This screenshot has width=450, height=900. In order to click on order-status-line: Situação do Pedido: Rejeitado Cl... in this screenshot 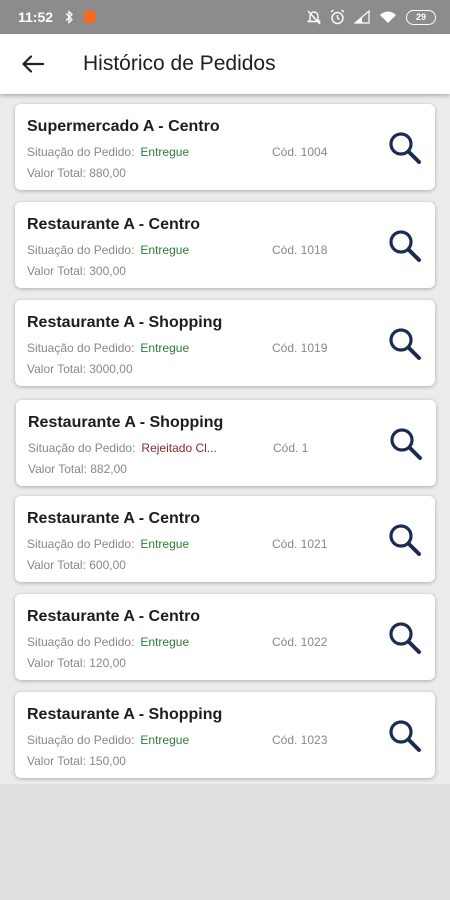, I will do `click(122, 448)`.